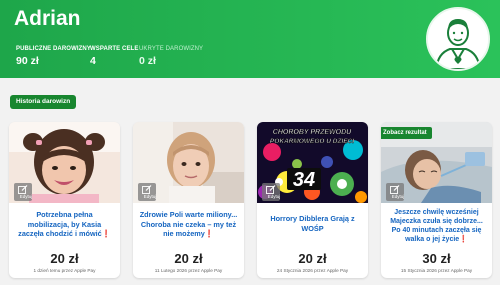 This screenshot has width=500, height=285. I want to click on campaign-image: Zobacz rezultat Edytuj, so click(436, 162).